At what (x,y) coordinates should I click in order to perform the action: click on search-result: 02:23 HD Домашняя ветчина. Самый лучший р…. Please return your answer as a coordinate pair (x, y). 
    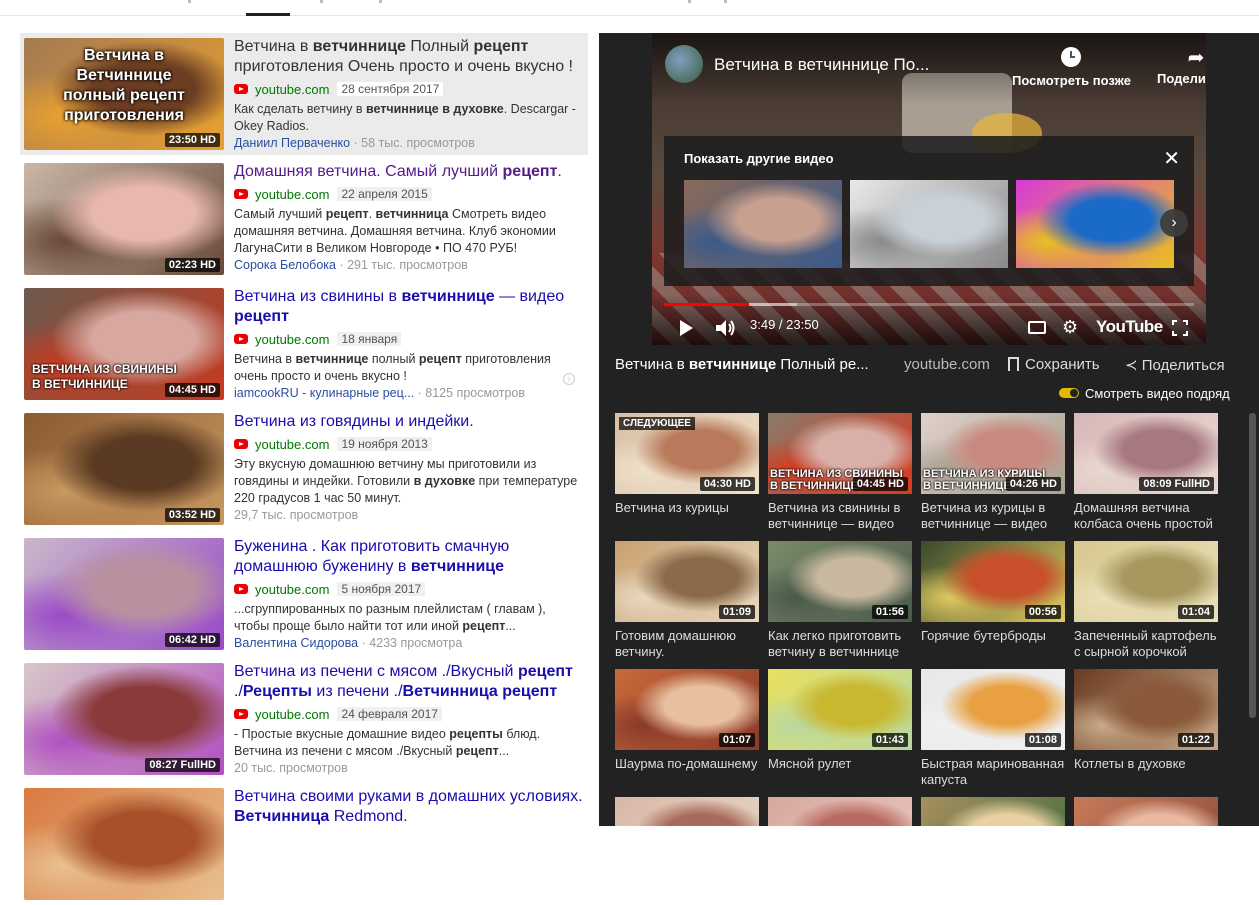
    Looking at the image, I should click on (304, 219).